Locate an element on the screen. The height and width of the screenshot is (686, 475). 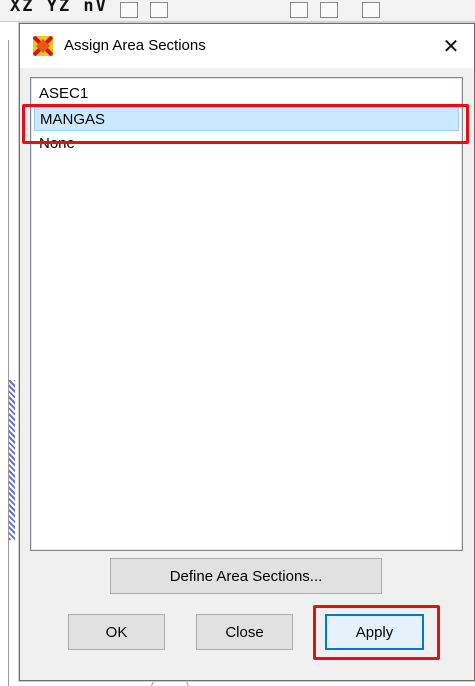
list-item-mangas: MANGAS is located at coordinates (246, 119).